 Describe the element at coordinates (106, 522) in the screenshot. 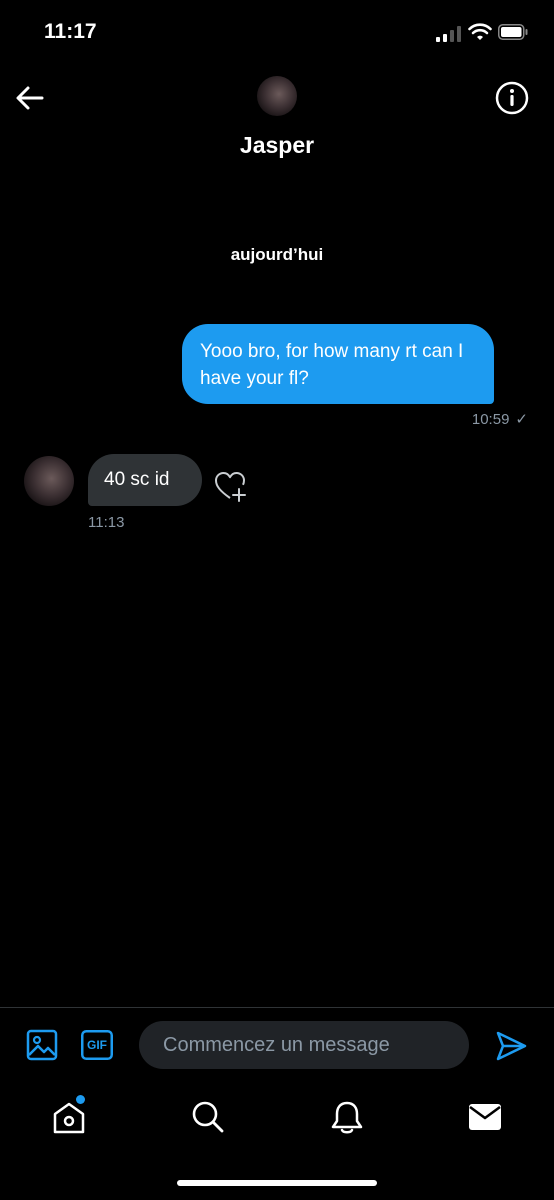

I see `received-message-time: 11:13` at that location.